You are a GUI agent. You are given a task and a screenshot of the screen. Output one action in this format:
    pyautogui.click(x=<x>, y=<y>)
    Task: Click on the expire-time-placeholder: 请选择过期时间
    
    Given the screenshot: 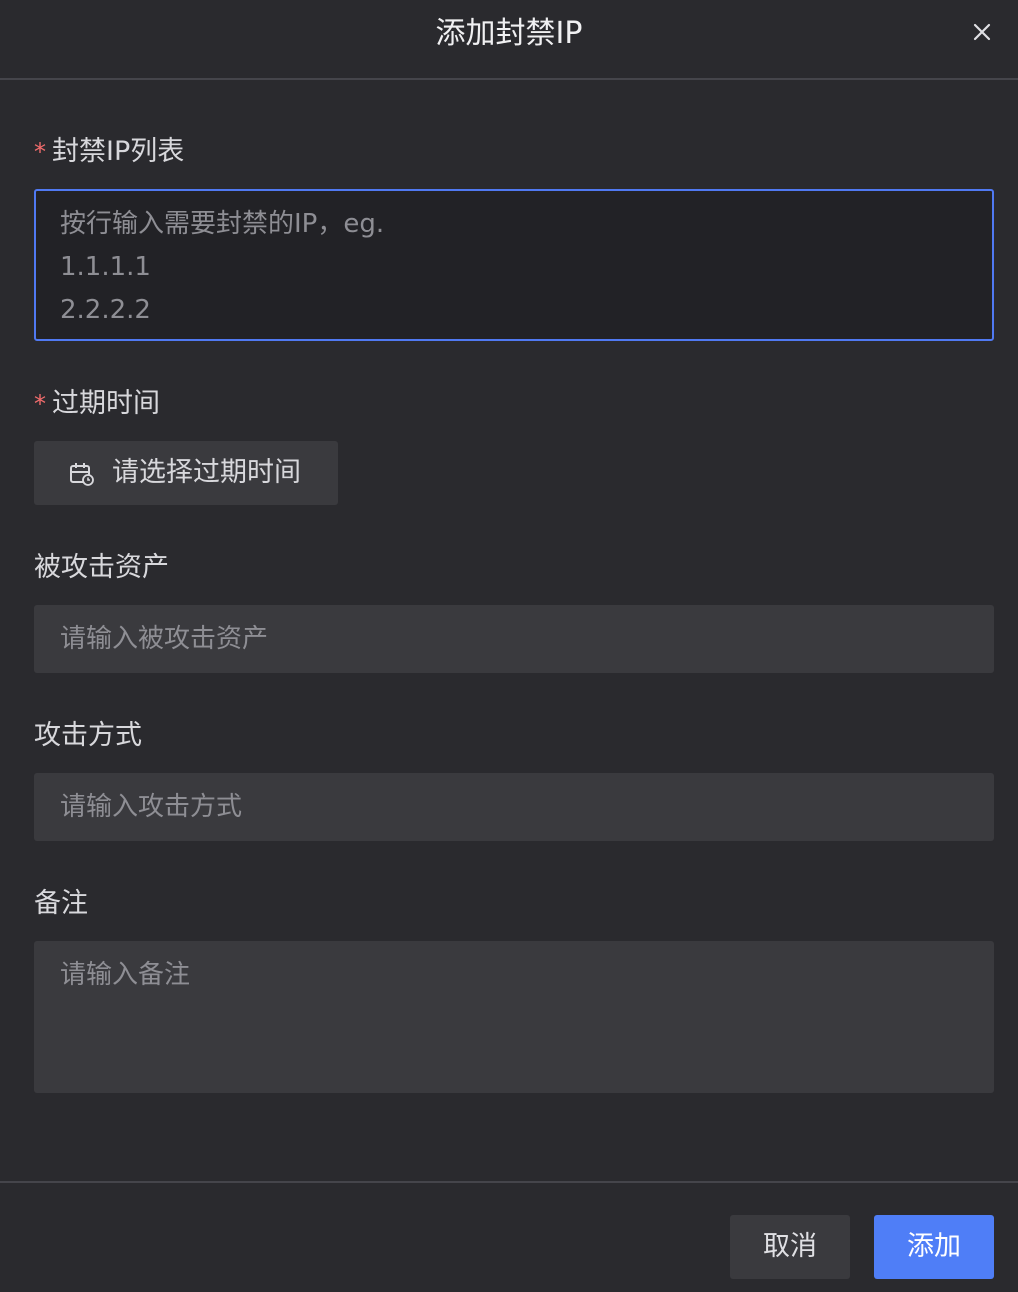 What is the action you would take?
    pyautogui.click(x=206, y=472)
    